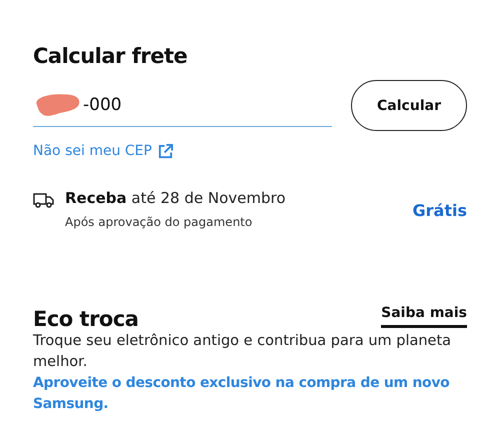 This screenshot has width=500, height=431. What do you see at coordinates (85, 319) in the screenshot?
I see `section-title: Eco troca` at bounding box center [85, 319].